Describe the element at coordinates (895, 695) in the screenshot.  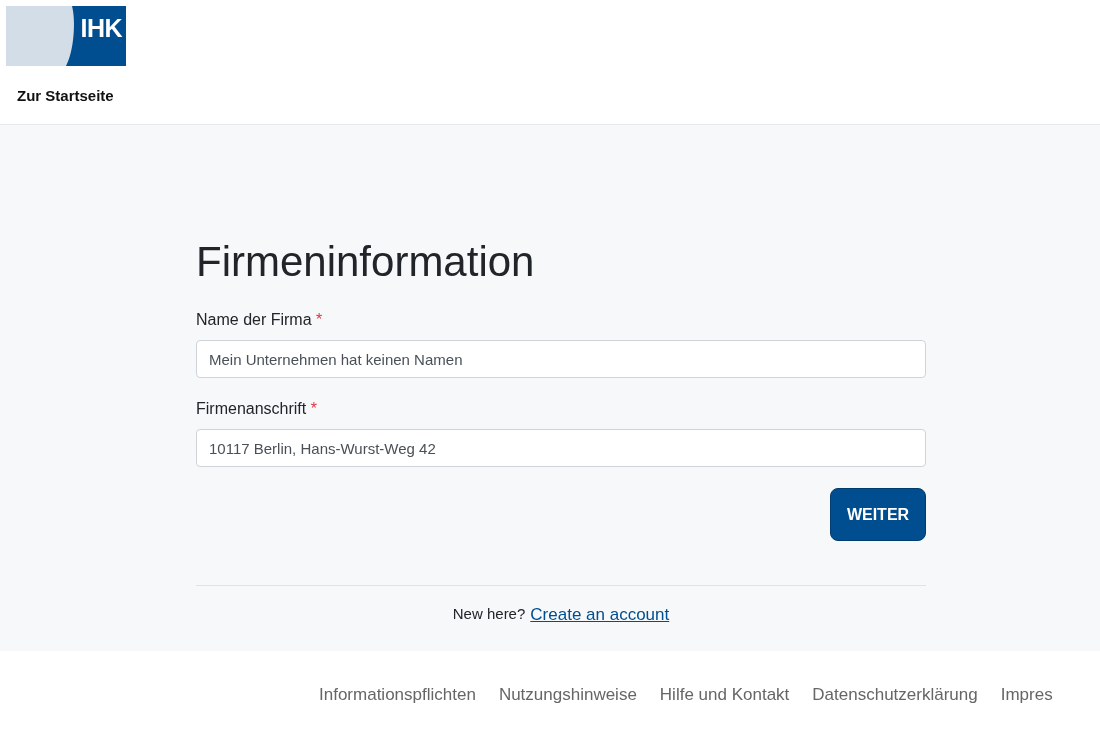
I see `footer-link: Datenschutzerklärung` at that location.